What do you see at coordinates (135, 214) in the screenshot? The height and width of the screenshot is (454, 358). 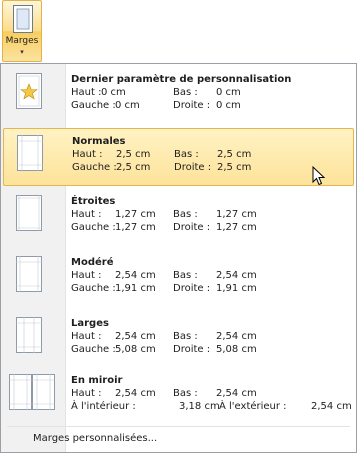 I see `value-haut: 1,27 cm` at bounding box center [135, 214].